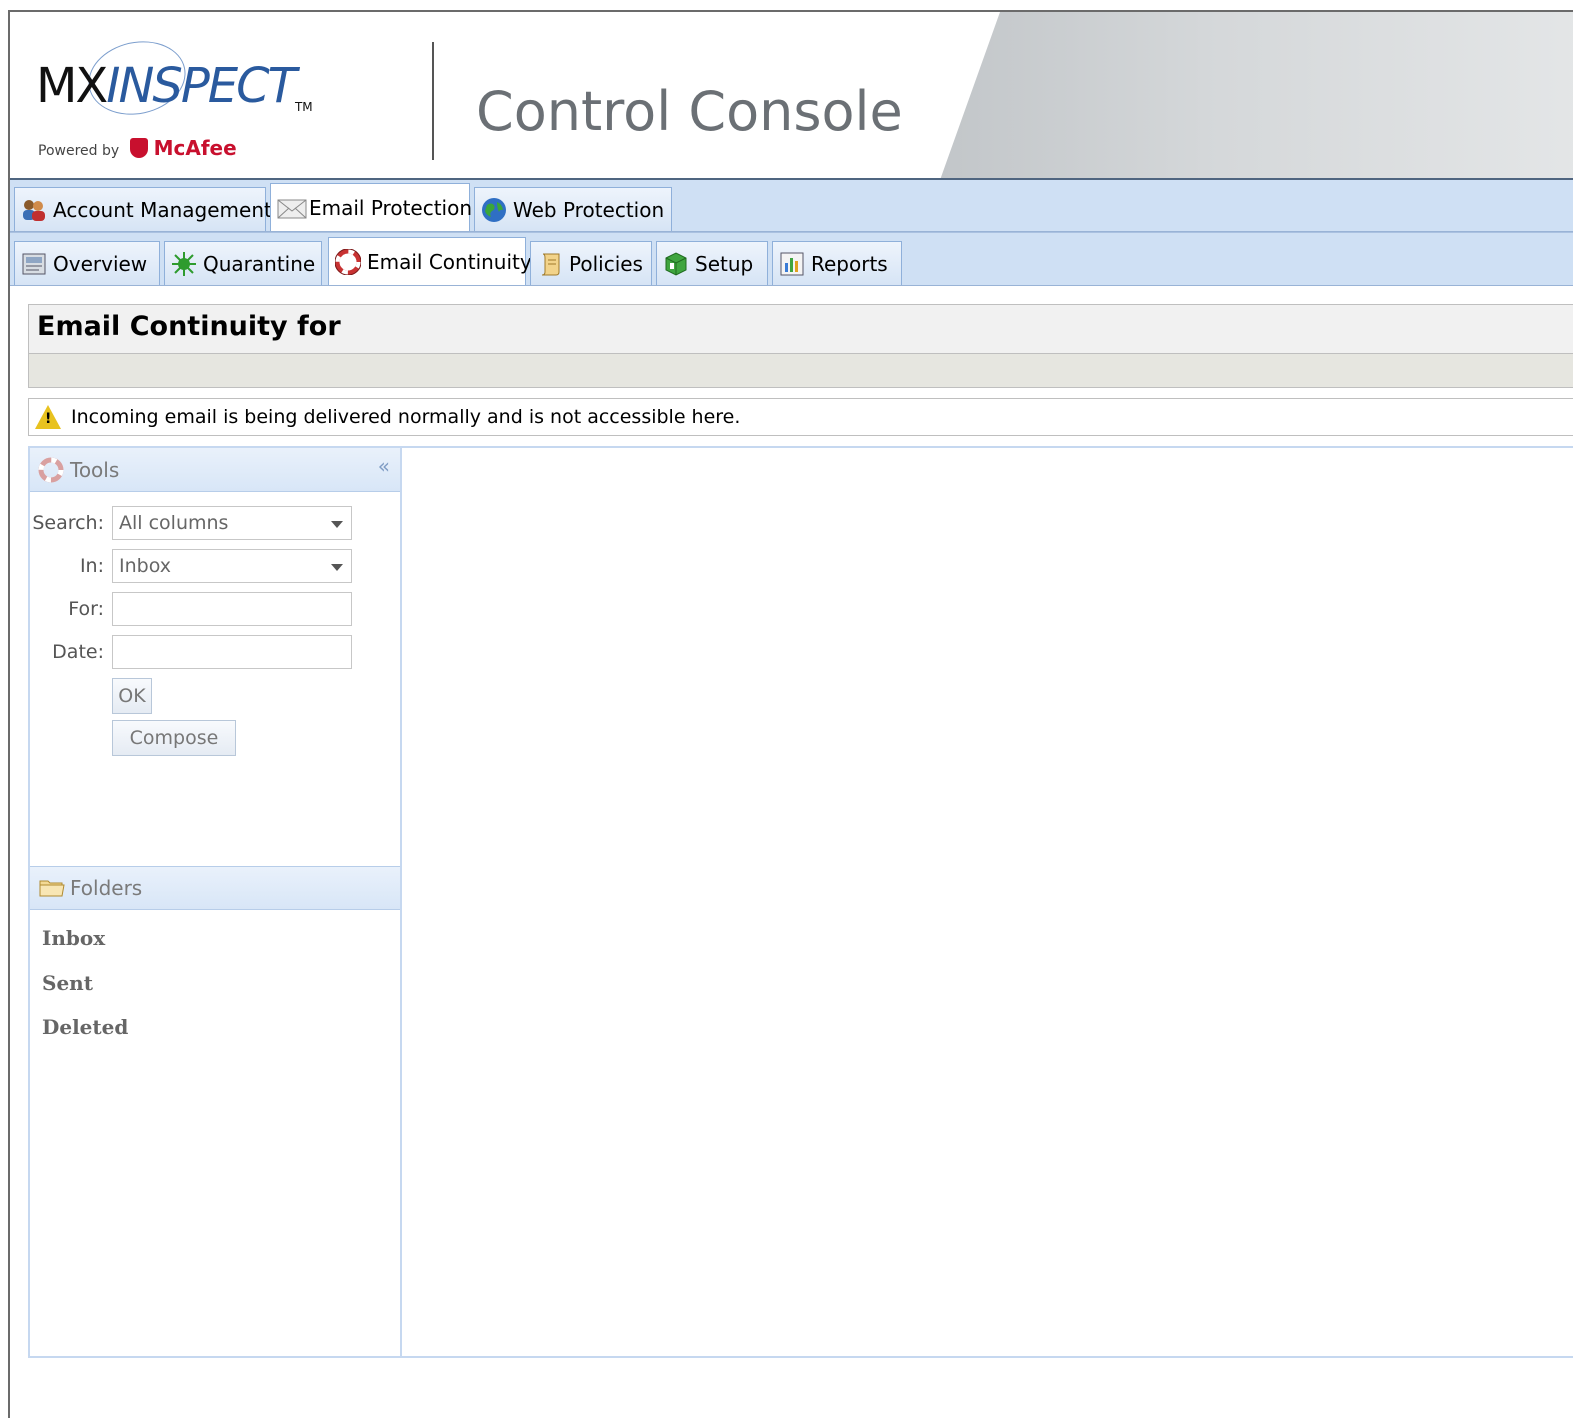 This screenshot has width=1573, height=1418. I want to click on tab-label: Reports, so click(849, 263).